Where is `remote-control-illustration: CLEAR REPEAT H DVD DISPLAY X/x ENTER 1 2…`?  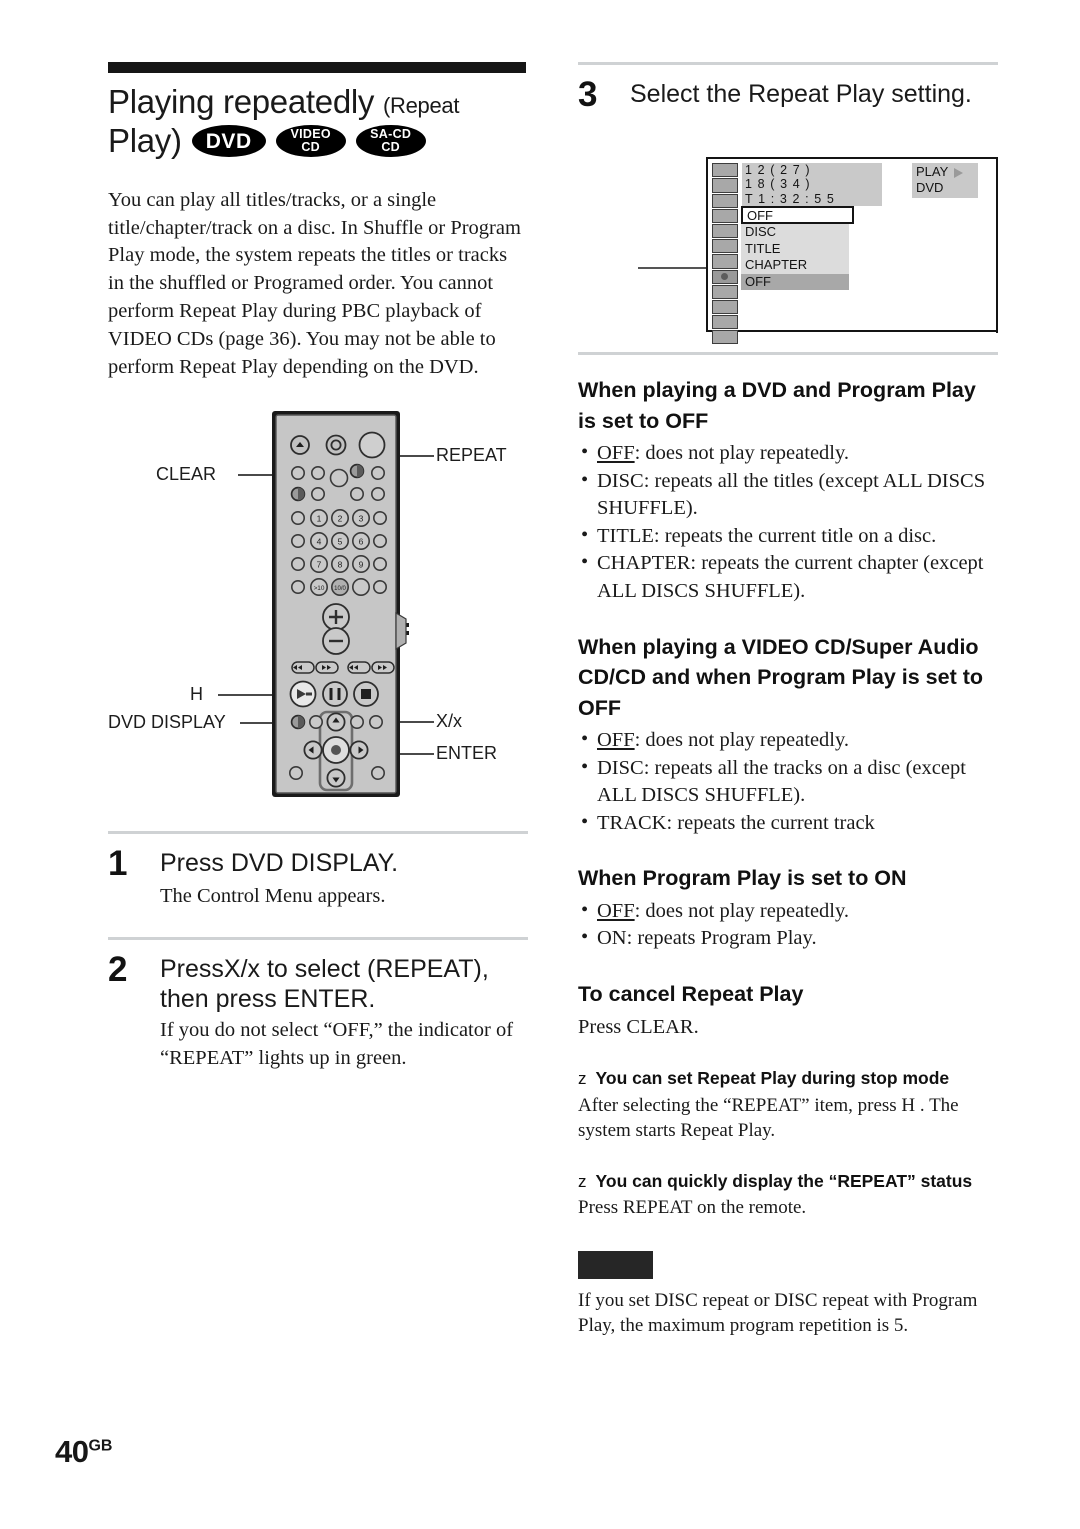 remote-control-illustration: CLEAR REPEAT H DVD DISPLAY X/x ENTER 1 2… is located at coordinates (318, 605).